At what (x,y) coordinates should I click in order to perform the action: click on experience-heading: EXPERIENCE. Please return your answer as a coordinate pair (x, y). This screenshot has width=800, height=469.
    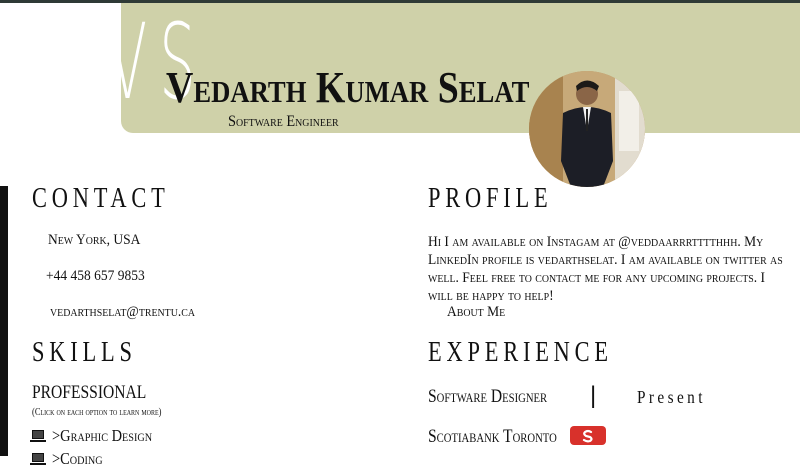
    Looking at the image, I should click on (520, 352).